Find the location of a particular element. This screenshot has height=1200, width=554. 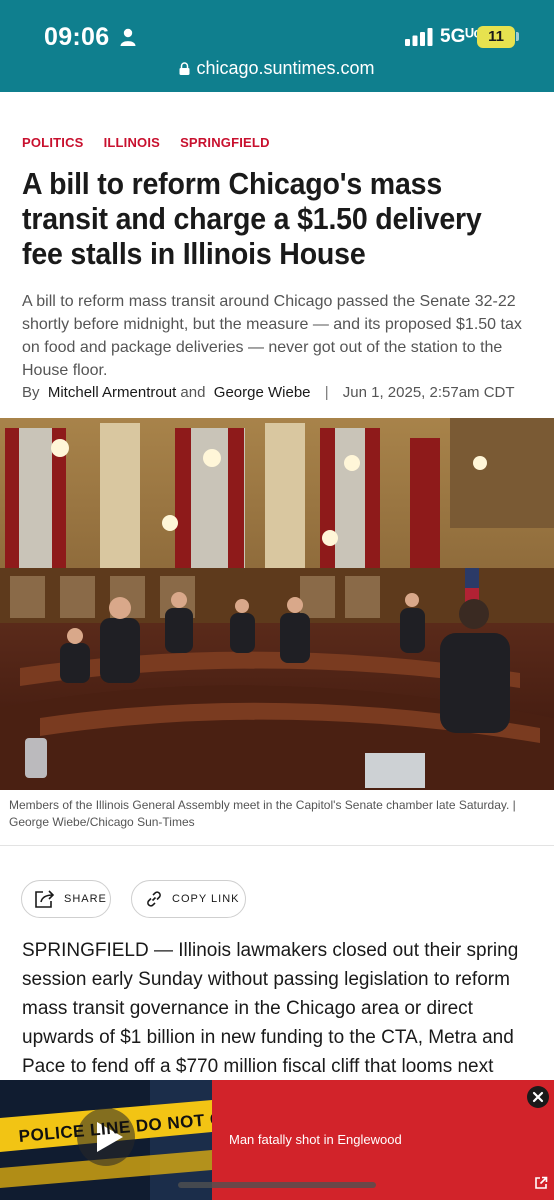

category-links: POLITICS ILLINOIS SPRINGFIELD is located at coordinates (156, 142).